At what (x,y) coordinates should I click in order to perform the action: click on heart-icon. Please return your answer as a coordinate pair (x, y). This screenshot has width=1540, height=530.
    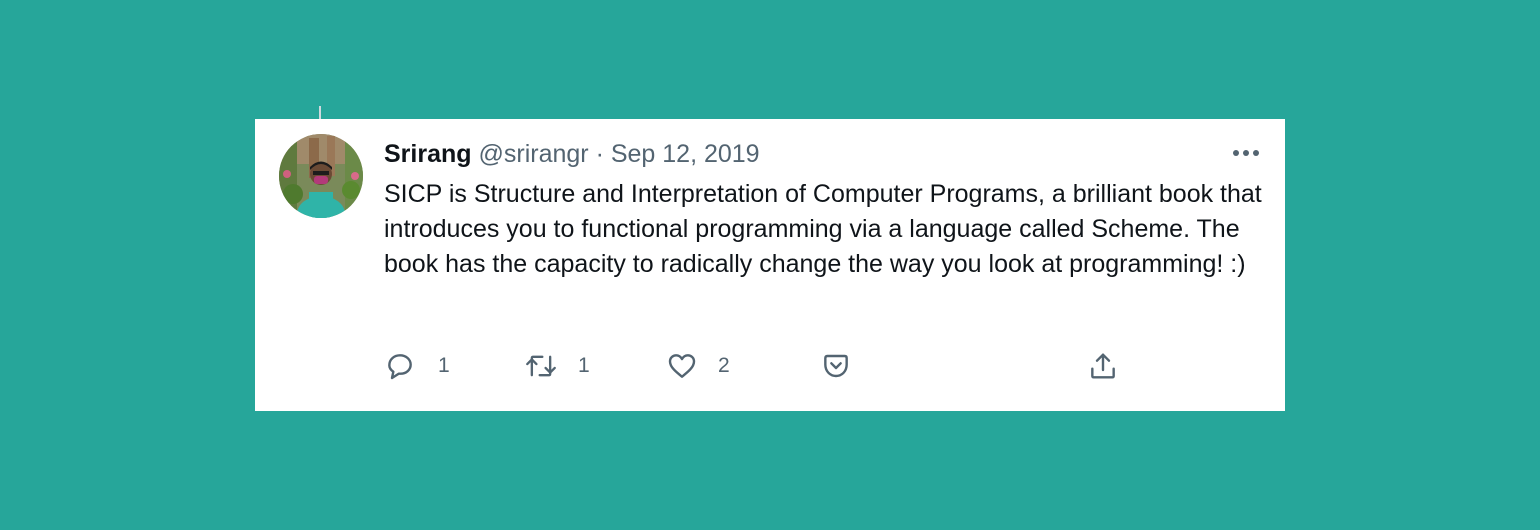
    Looking at the image, I should click on (682, 366).